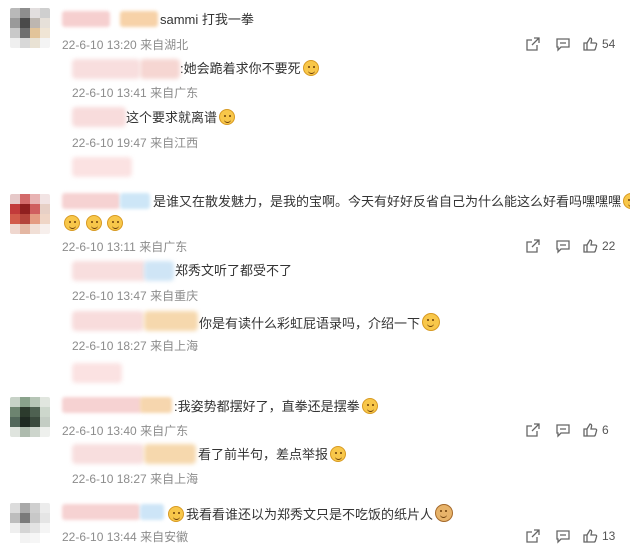  I want to click on reply-text: 郑秀文听了都受不了, so click(234, 270).